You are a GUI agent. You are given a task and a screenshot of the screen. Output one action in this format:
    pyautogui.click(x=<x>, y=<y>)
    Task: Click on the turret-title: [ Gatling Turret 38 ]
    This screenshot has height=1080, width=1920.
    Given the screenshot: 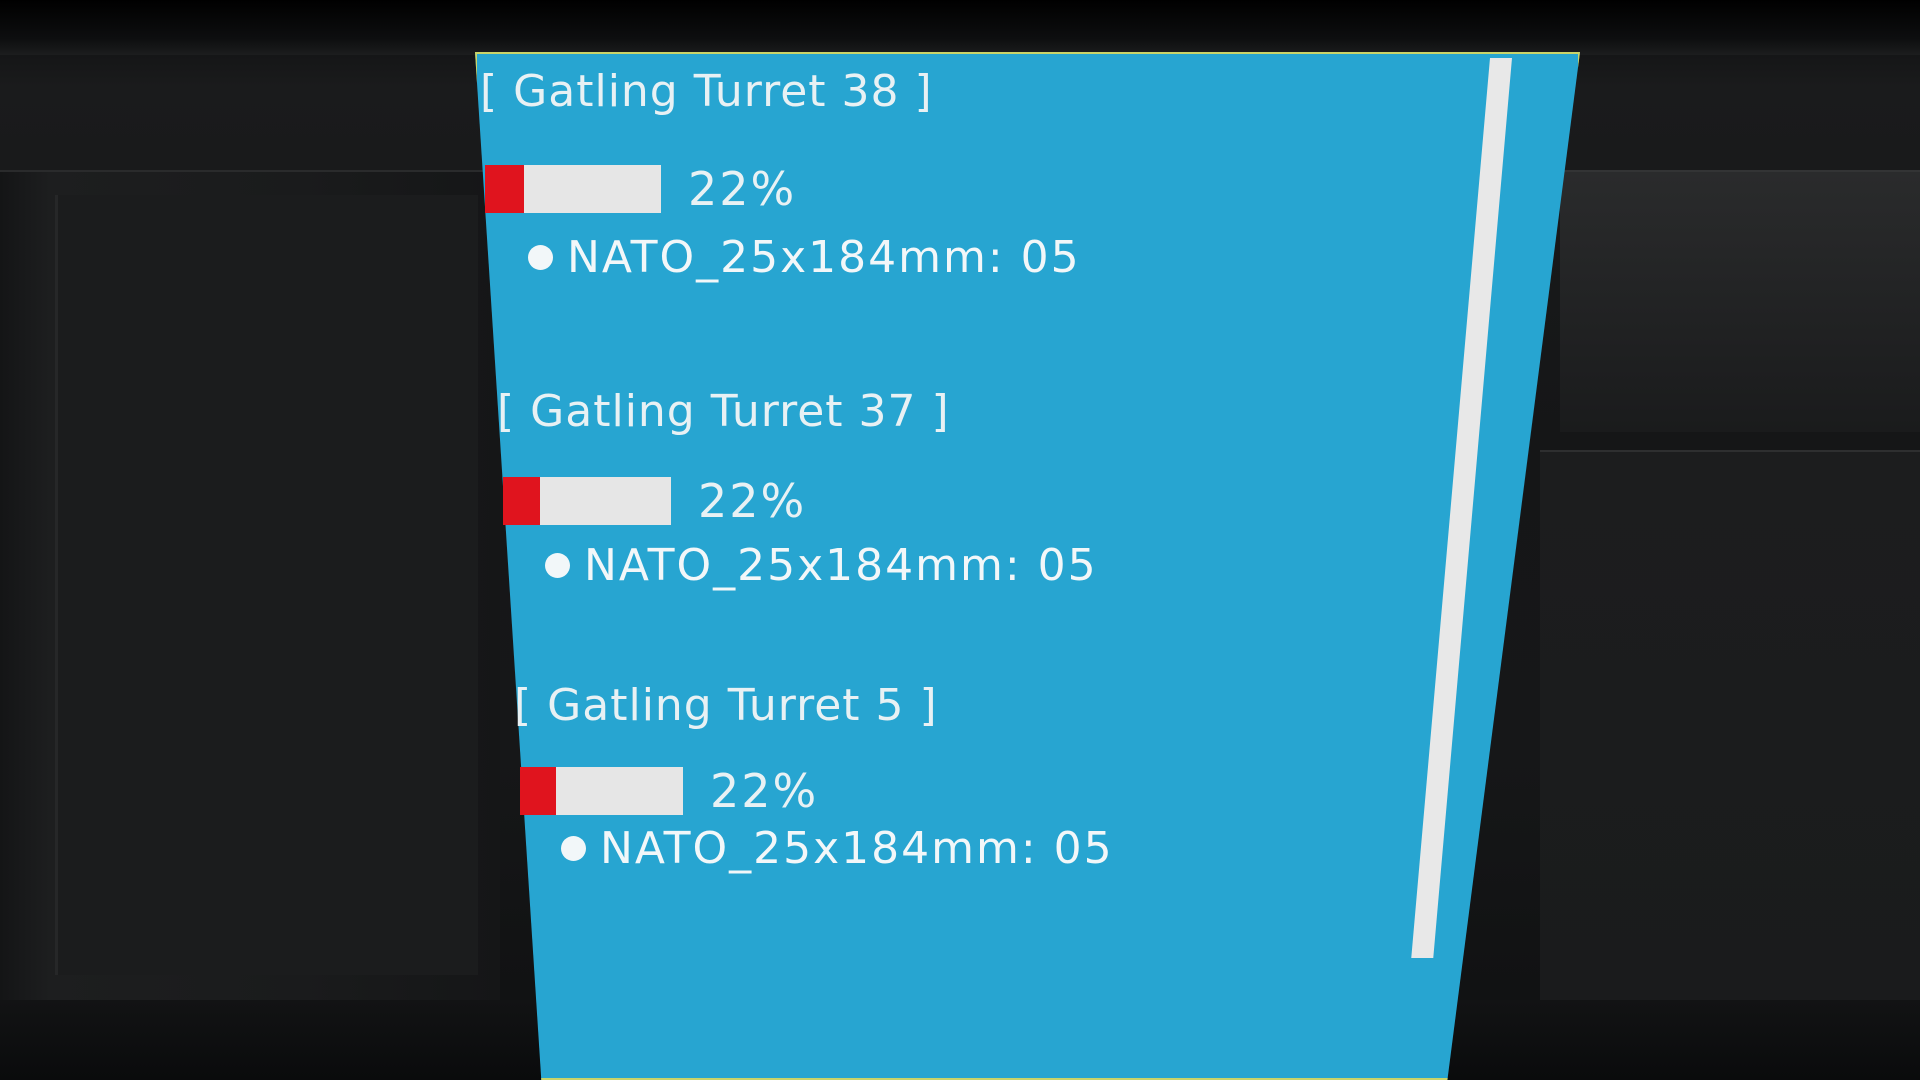 What is the action you would take?
    pyautogui.click(x=706, y=91)
    